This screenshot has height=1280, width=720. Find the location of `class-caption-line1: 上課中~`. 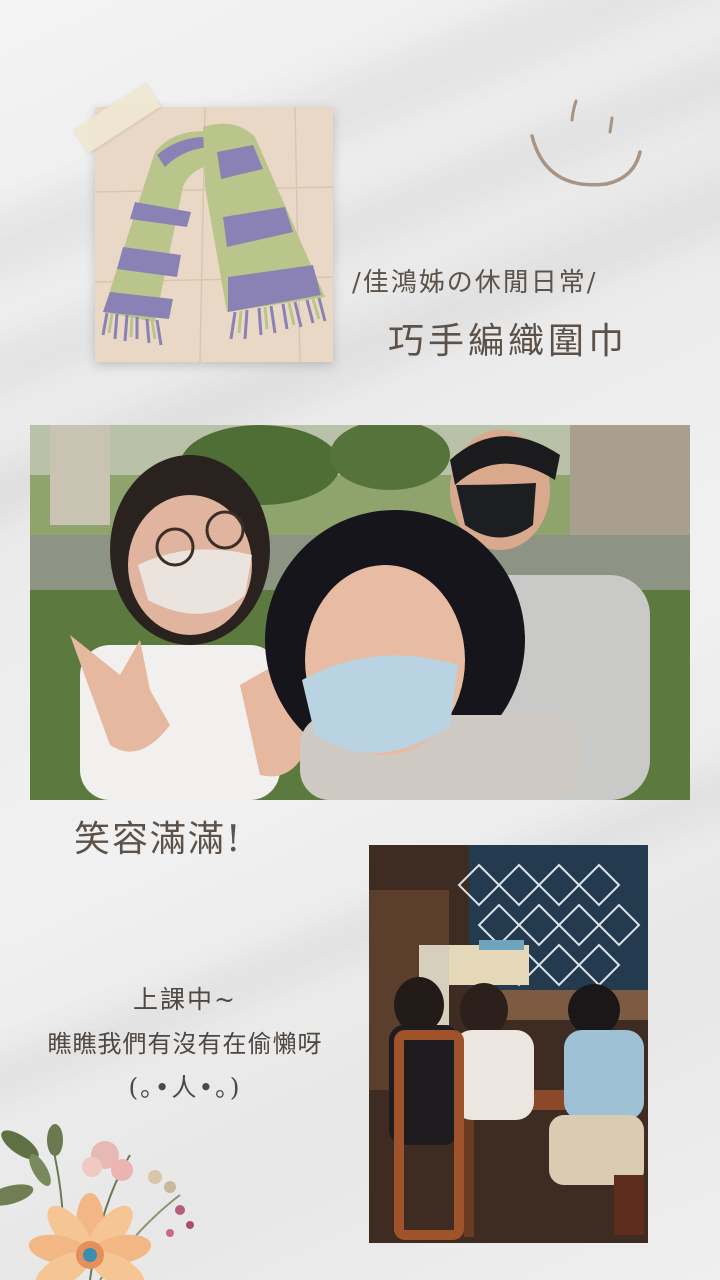

class-caption-line1: 上課中~ is located at coordinates (185, 999).